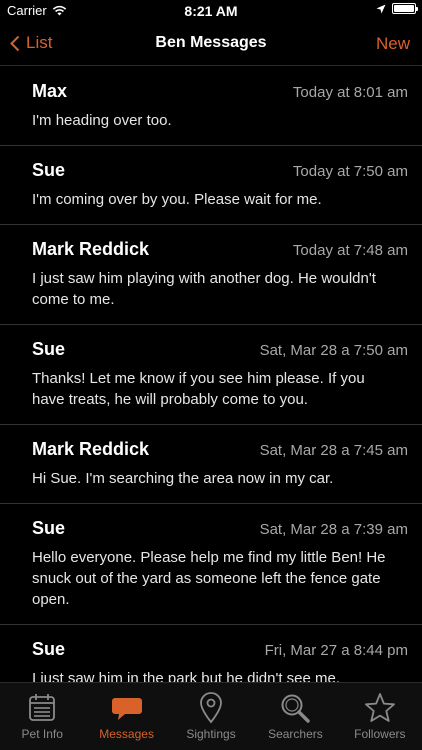  Describe the element at coordinates (50, 91) in the screenshot. I see `message-author: Max` at that location.